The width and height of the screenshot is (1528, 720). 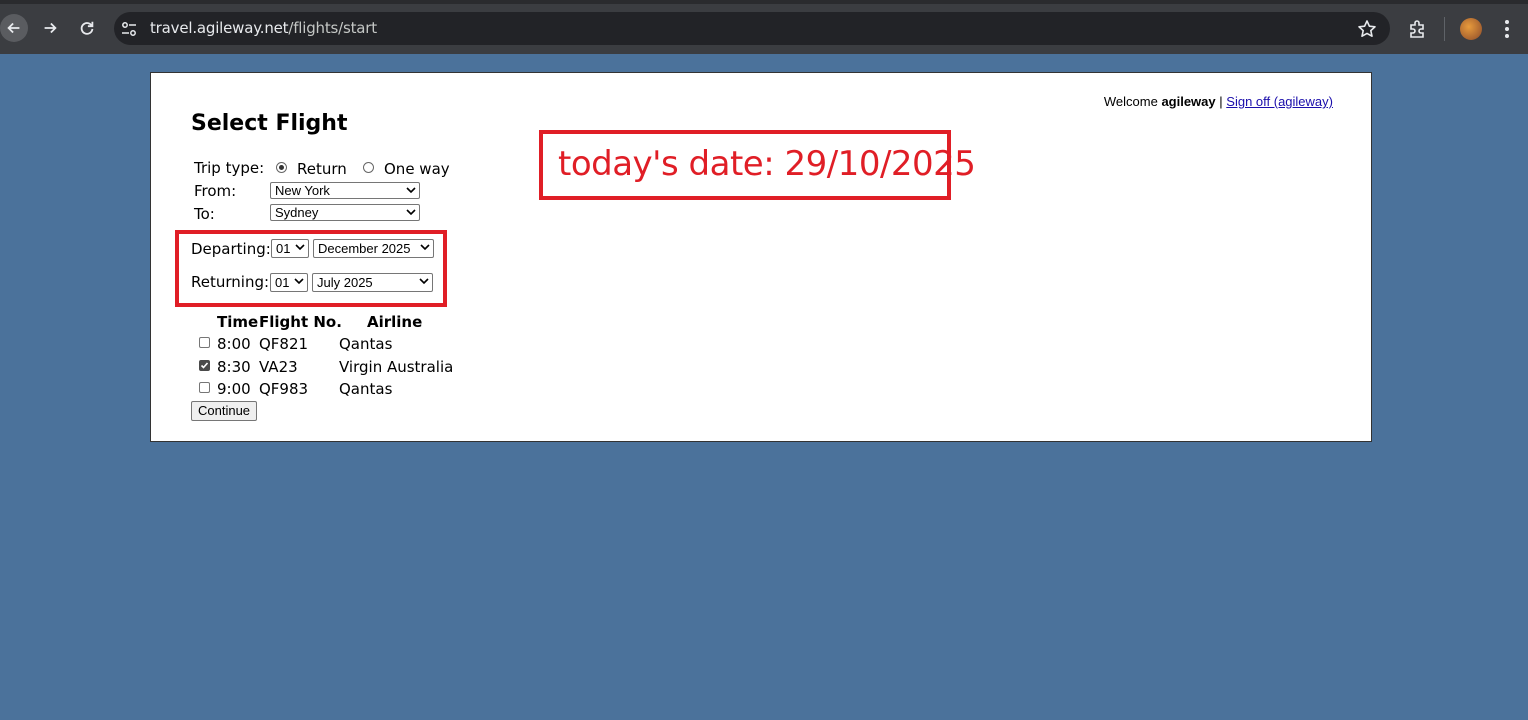 What do you see at coordinates (1418, 29) in the screenshot?
I see `extensions-puzzle-icon` at bounding box center [1418, 29].